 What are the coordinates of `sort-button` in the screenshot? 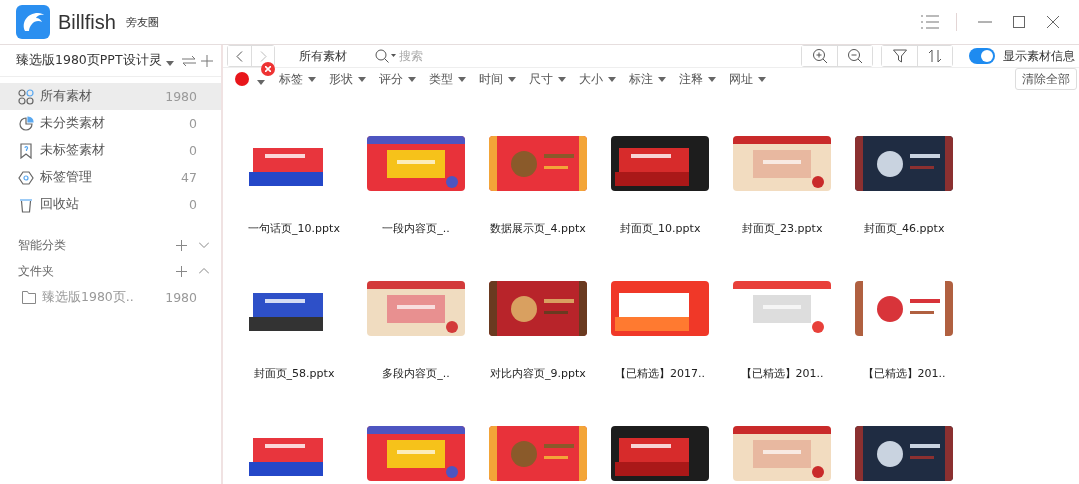 It's located at (934, 56).